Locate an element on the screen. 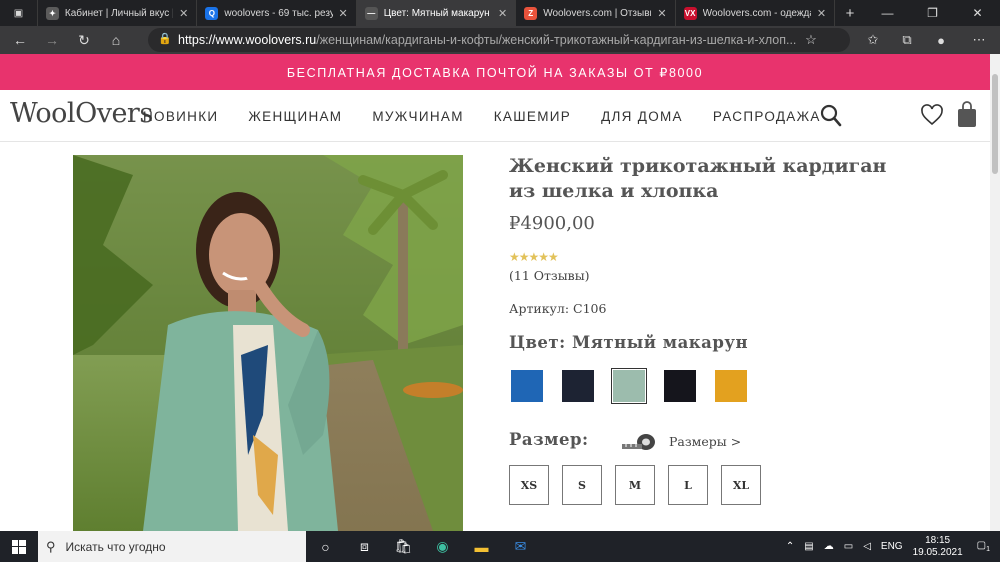  tab-1: ✦ Кабинет | Личный вкус | ✕ is located at coordinates (118, 13).